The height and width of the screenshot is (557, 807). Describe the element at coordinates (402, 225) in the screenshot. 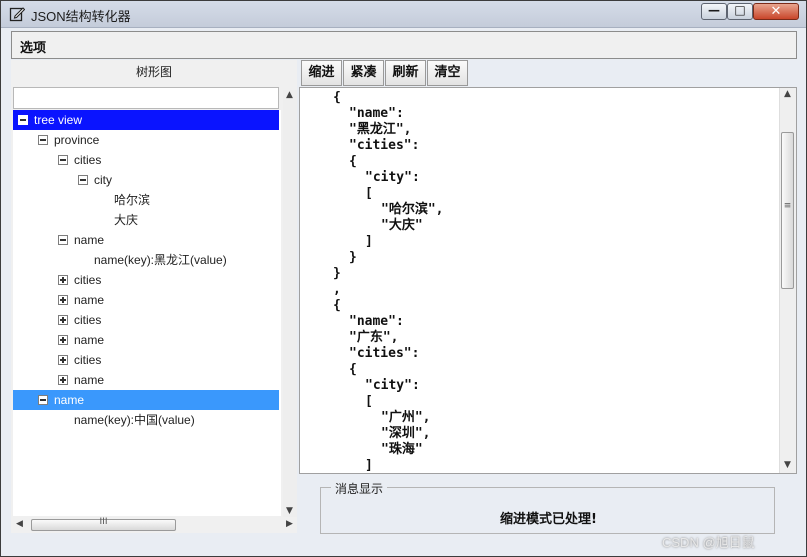

I see `json-line: "大庆"` at that location.